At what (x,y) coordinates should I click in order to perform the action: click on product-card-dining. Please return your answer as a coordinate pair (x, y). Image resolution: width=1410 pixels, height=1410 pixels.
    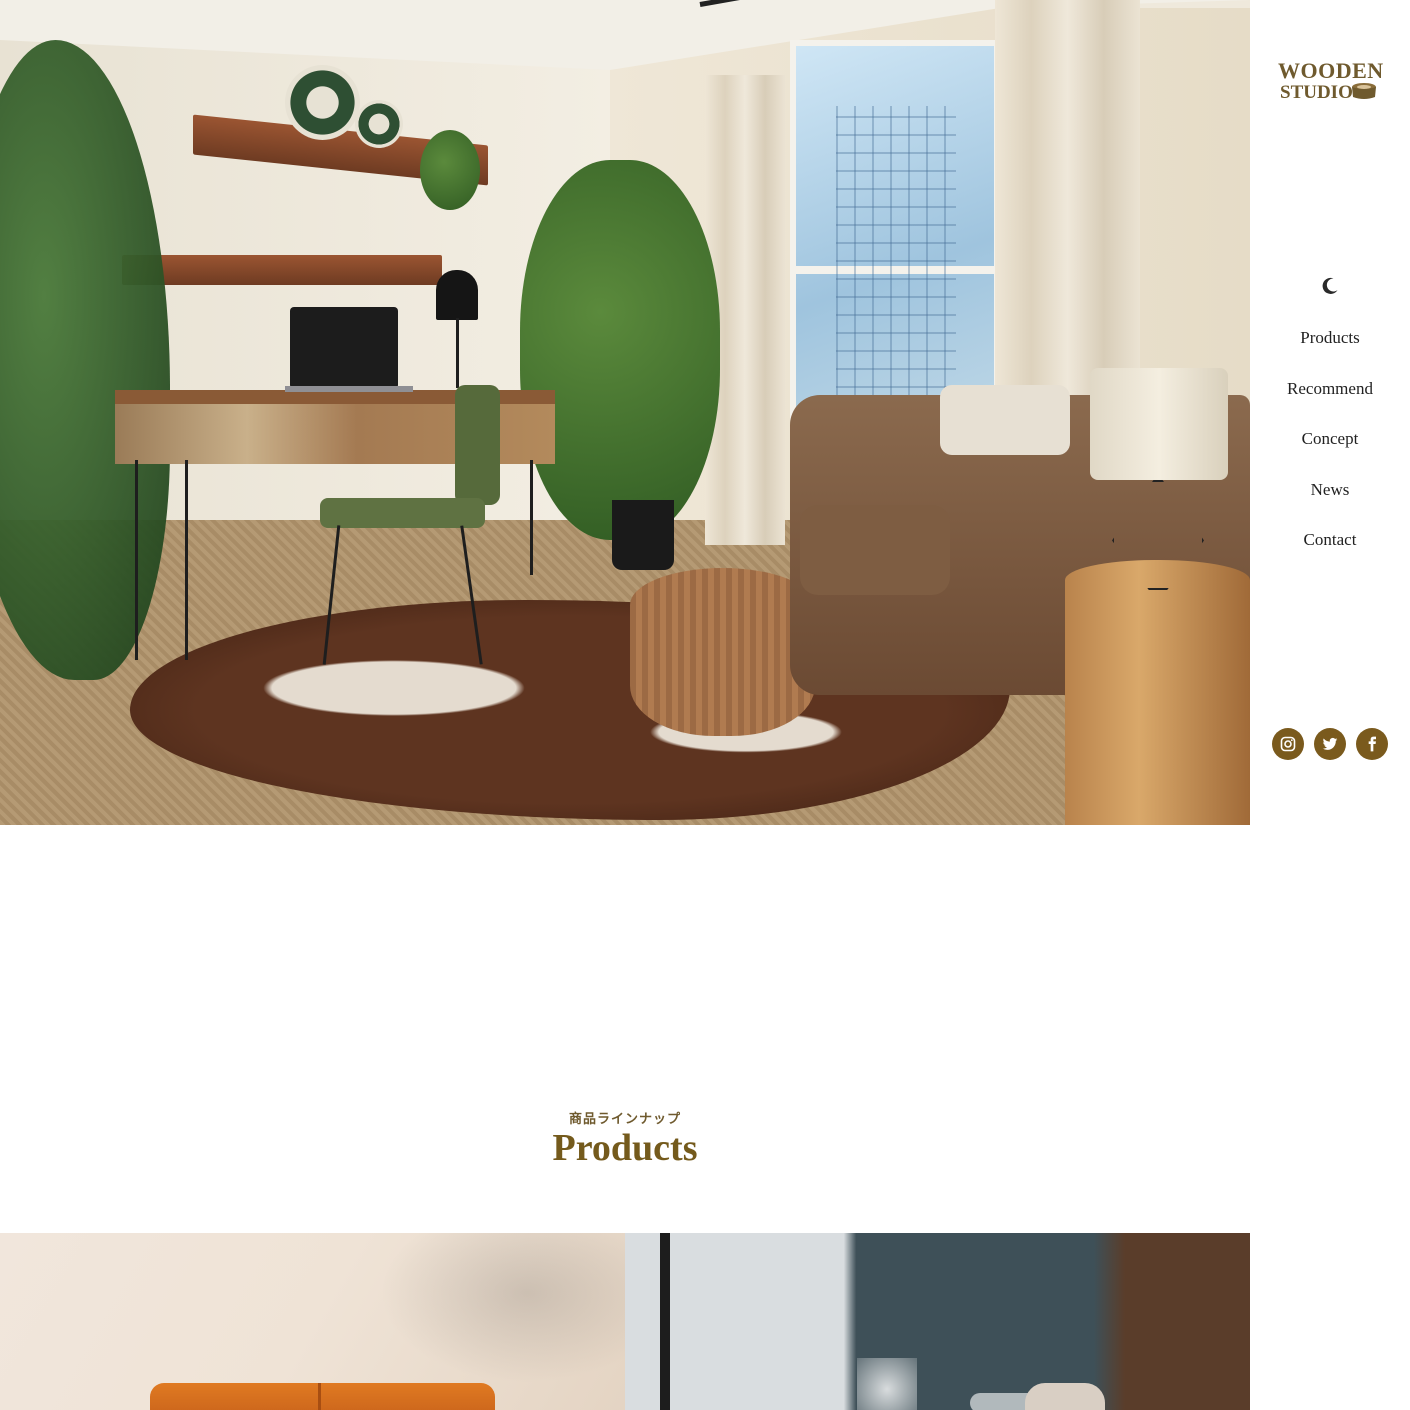
    Looking at the image, I should click on (937, 1321).